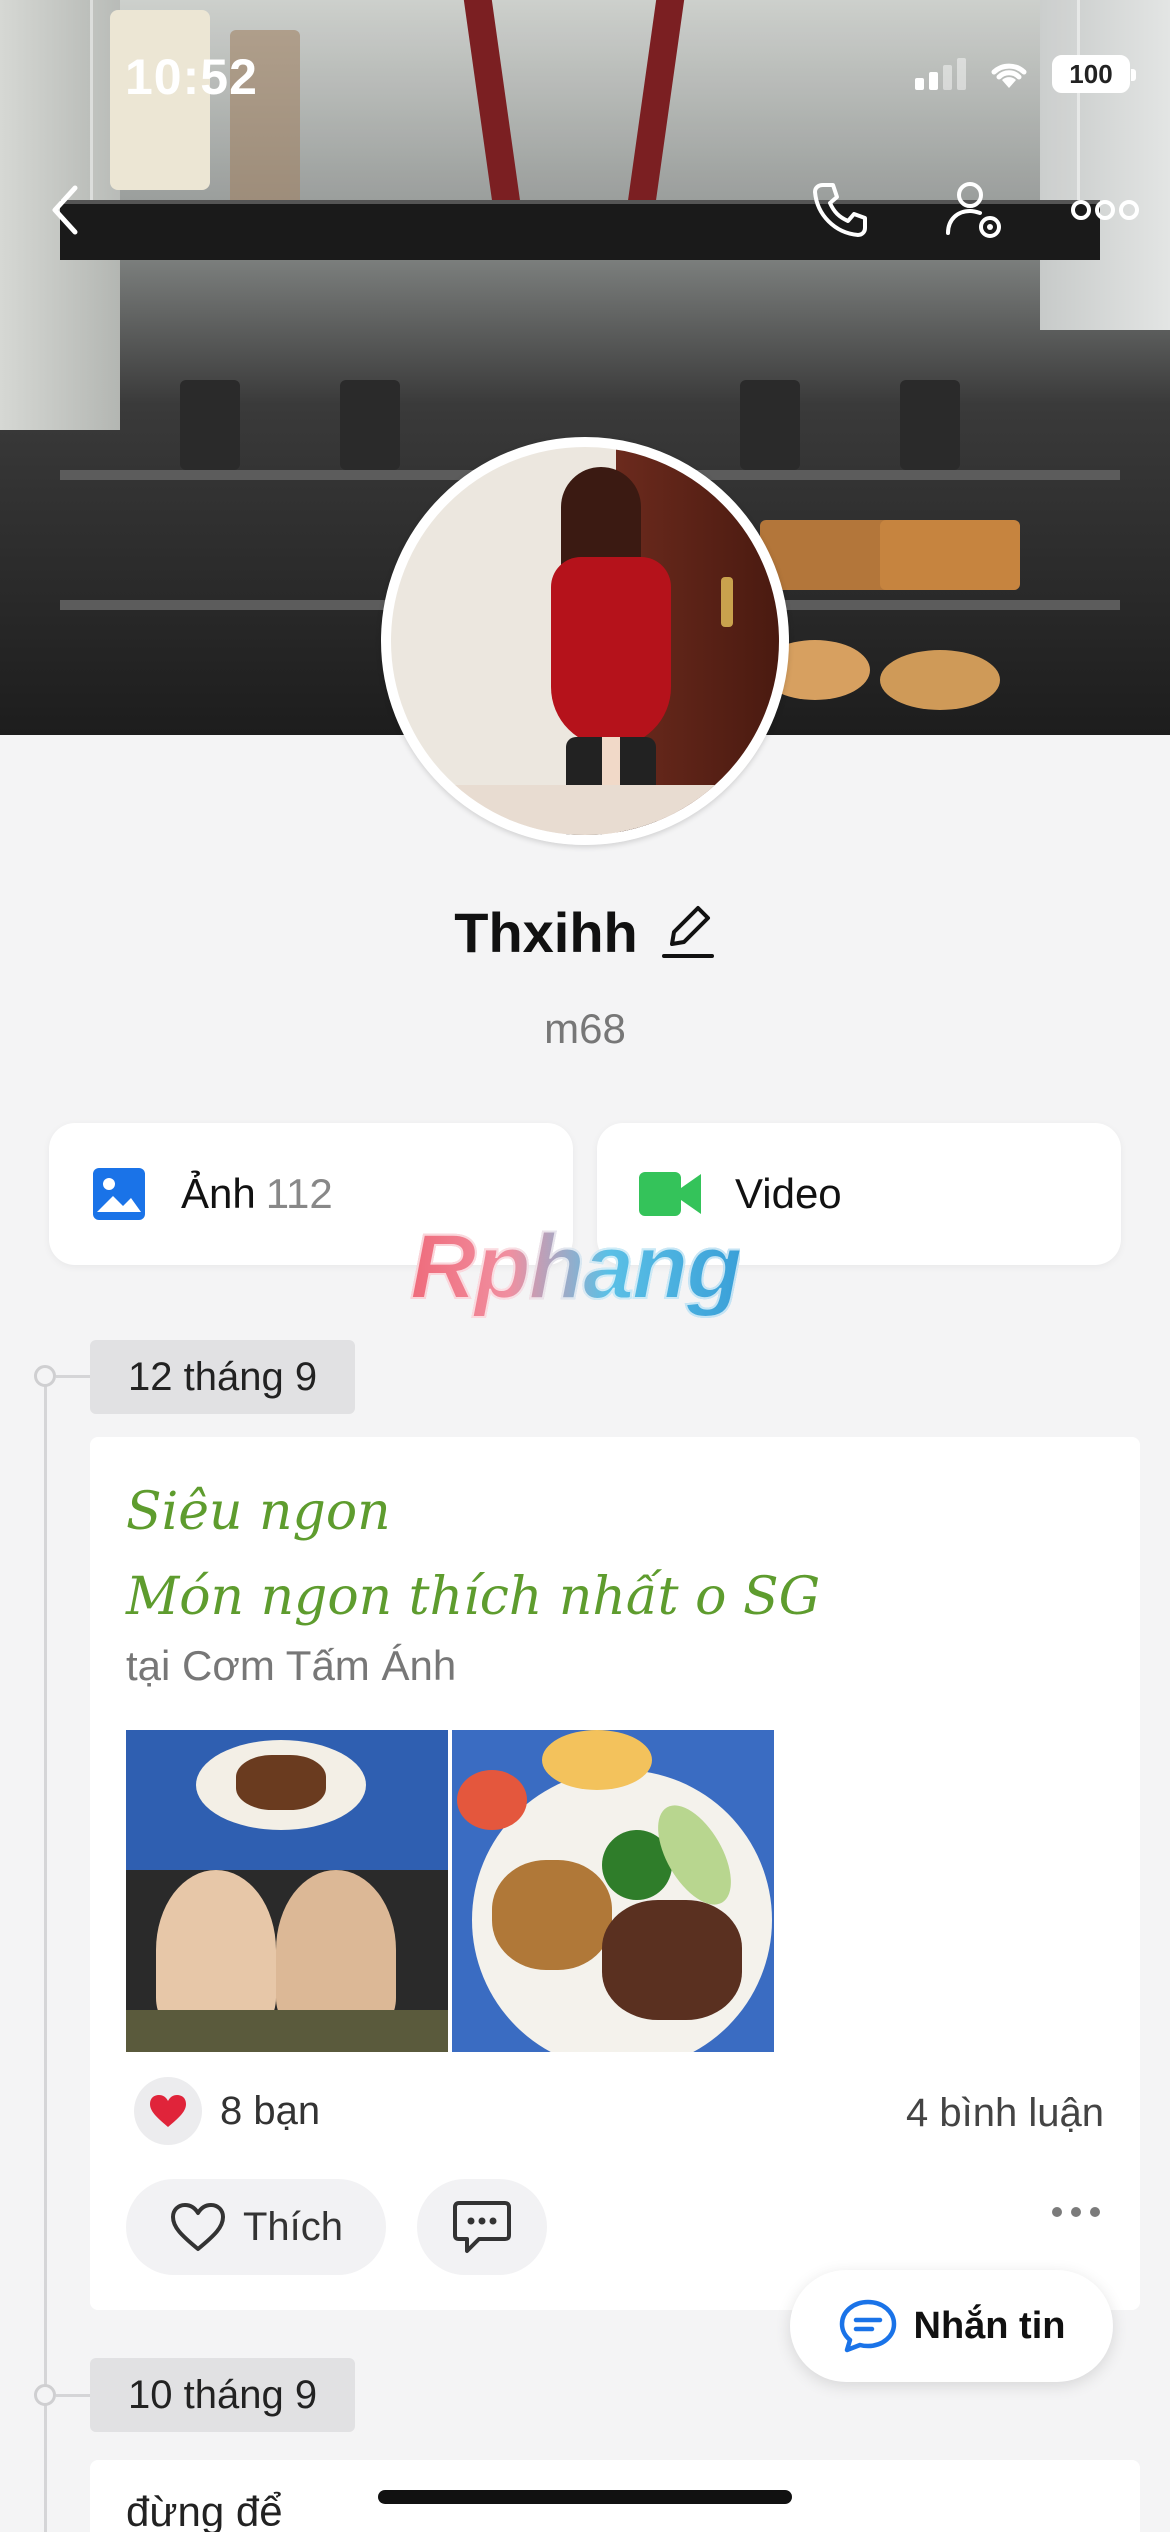 This screenshot has height=2532, width=1170. I want to click on call-button, so click(840, 210).